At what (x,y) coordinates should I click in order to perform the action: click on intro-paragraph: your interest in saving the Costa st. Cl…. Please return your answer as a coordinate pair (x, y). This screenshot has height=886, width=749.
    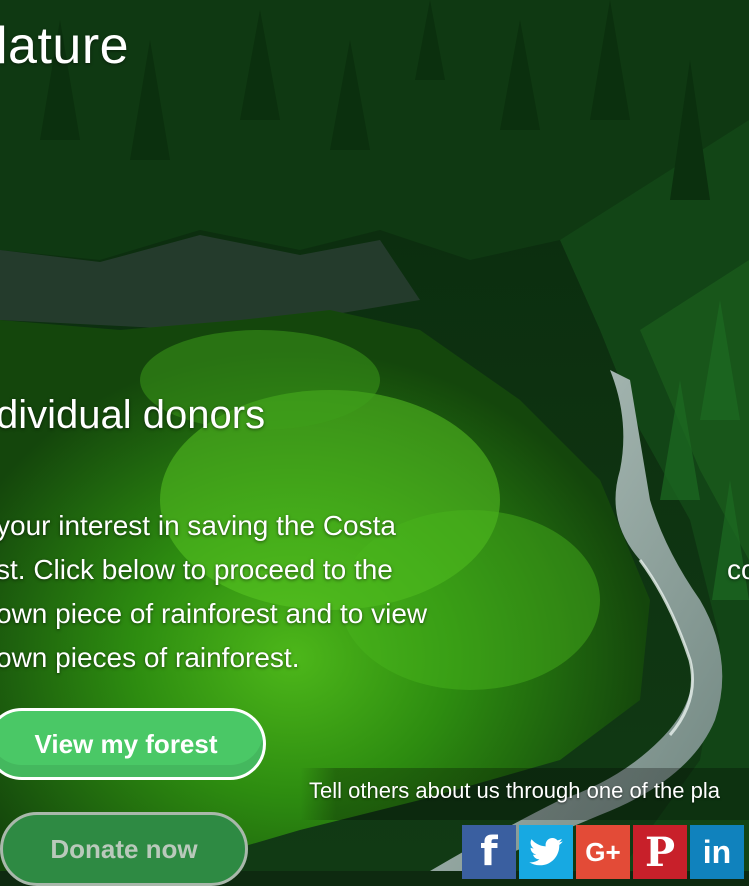
    Looking at the image, I should click on (258, 592).